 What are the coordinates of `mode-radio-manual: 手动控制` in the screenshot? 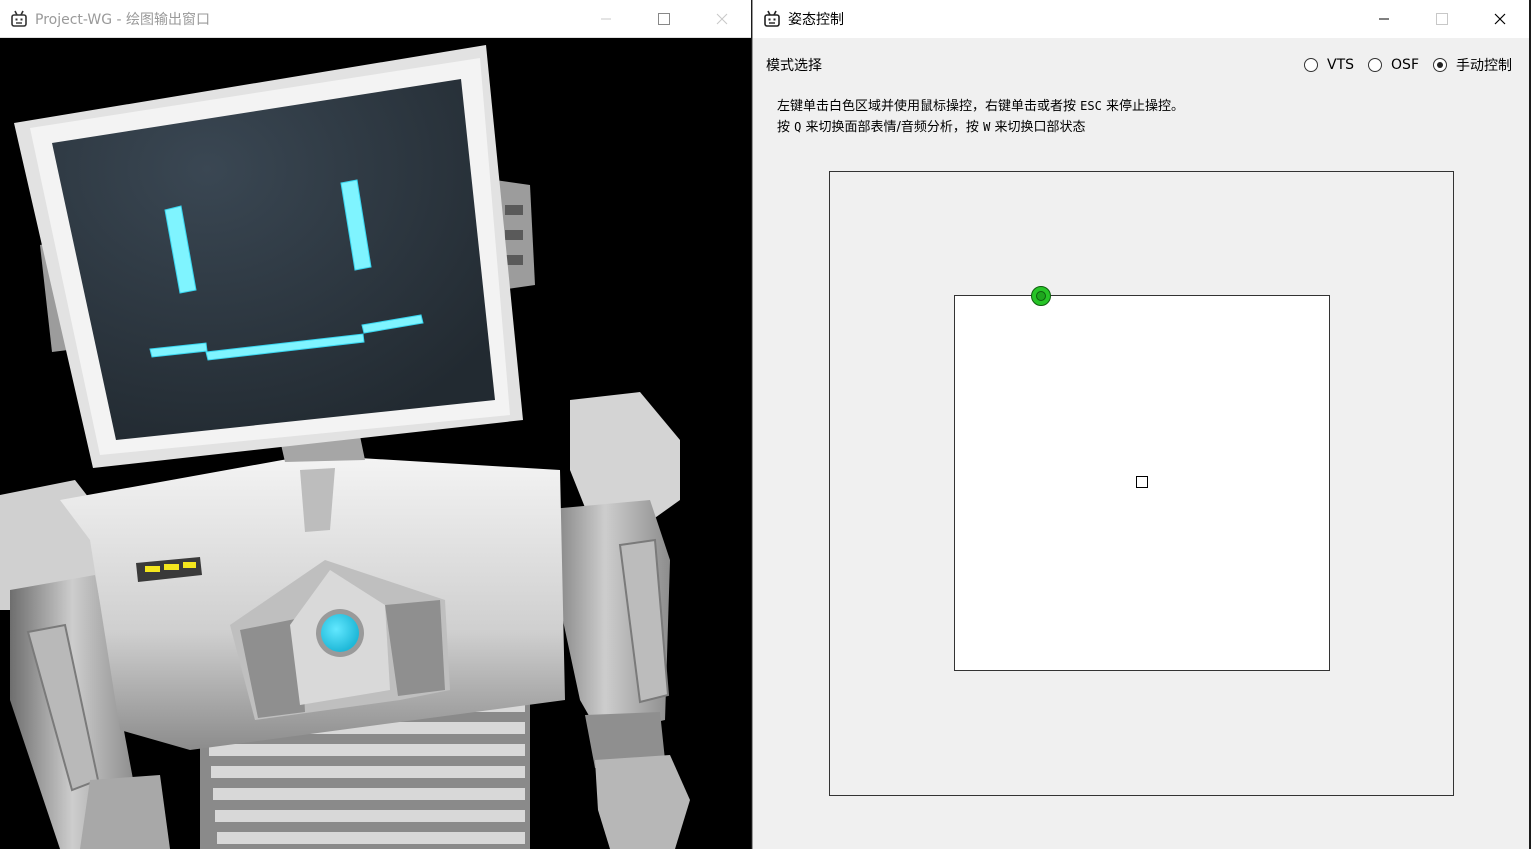 It's located at (1472, 65).